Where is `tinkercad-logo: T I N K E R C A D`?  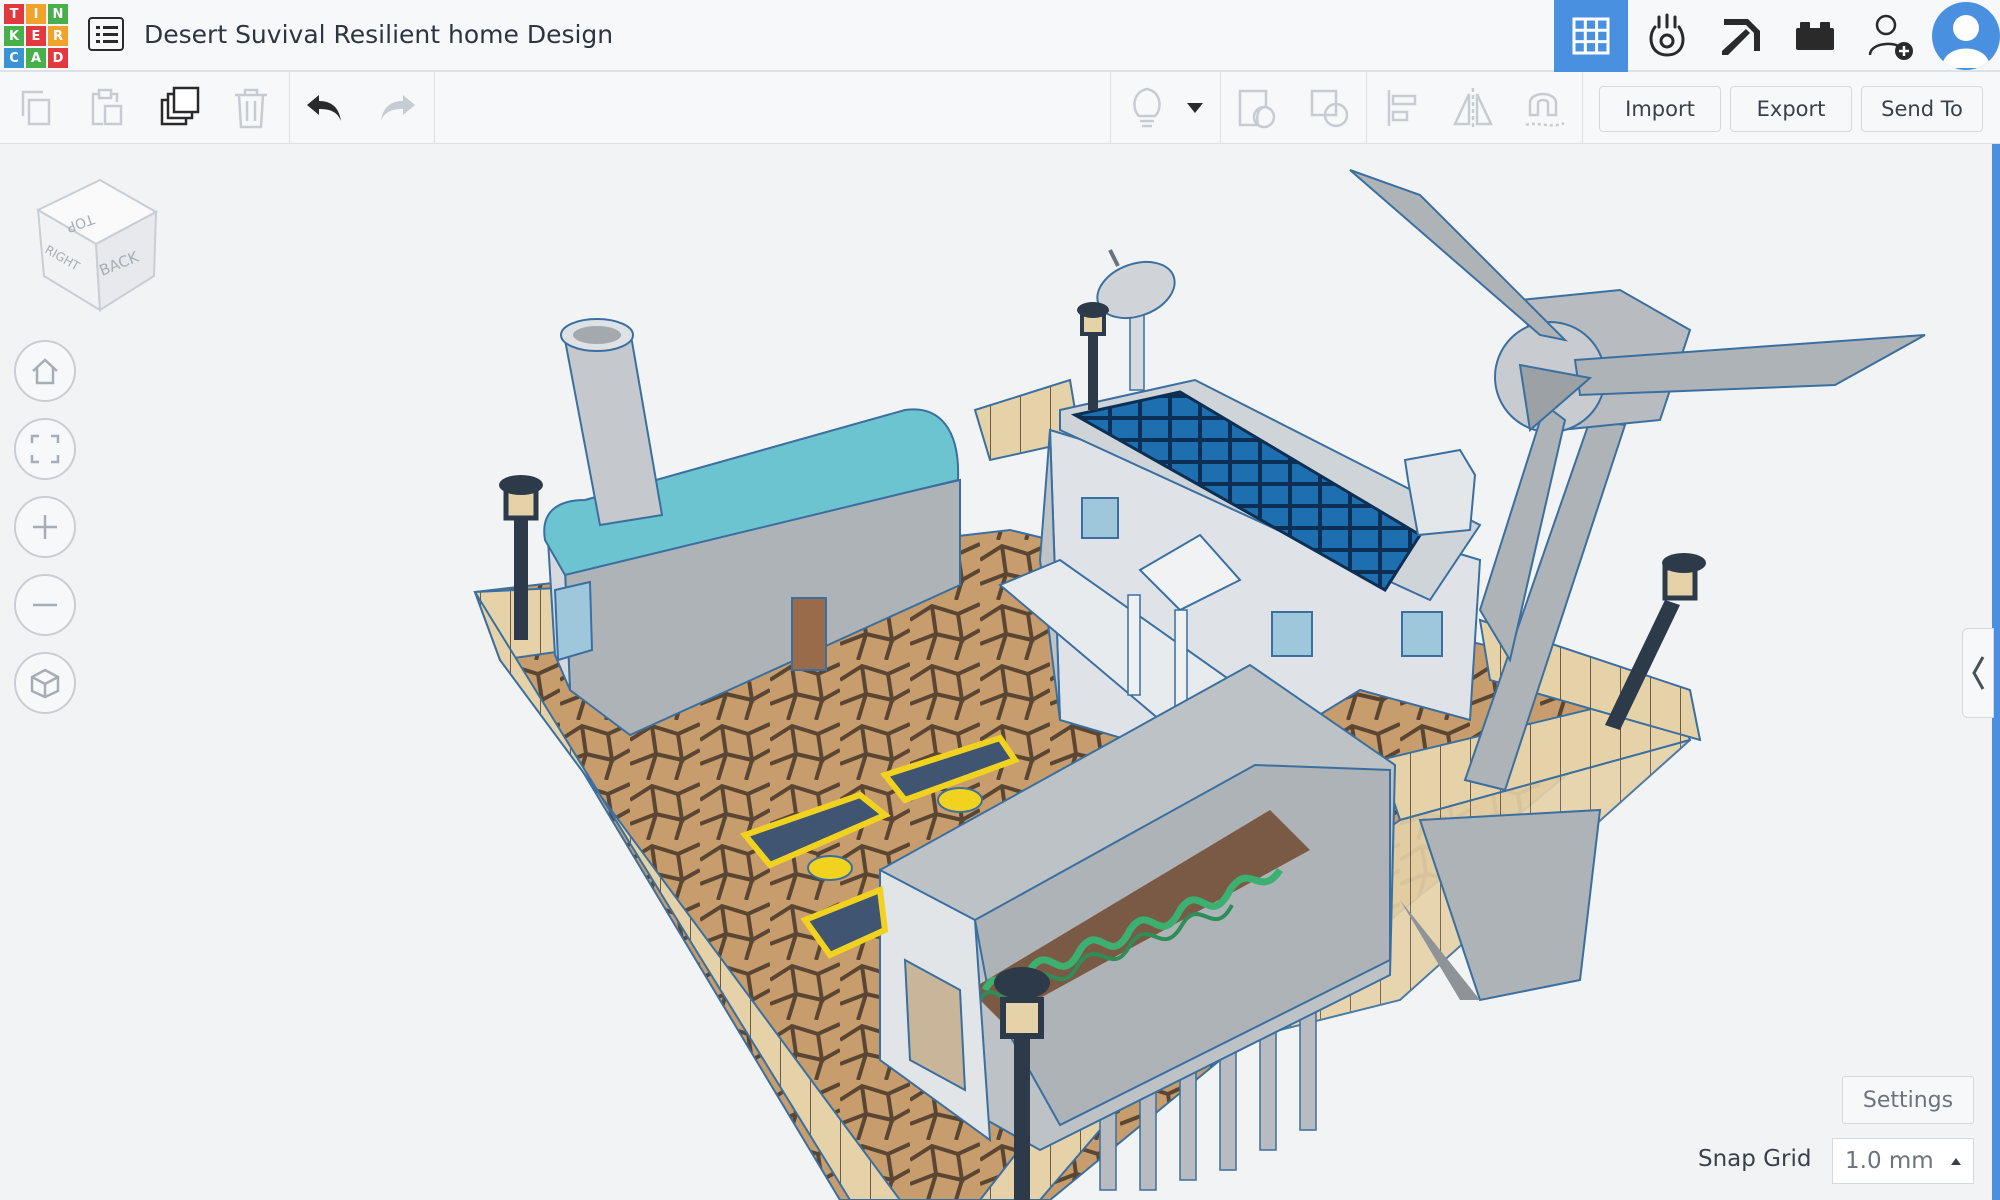 tinkercad-logo: T I N K E R C A D is located at coordinates (36, 36).